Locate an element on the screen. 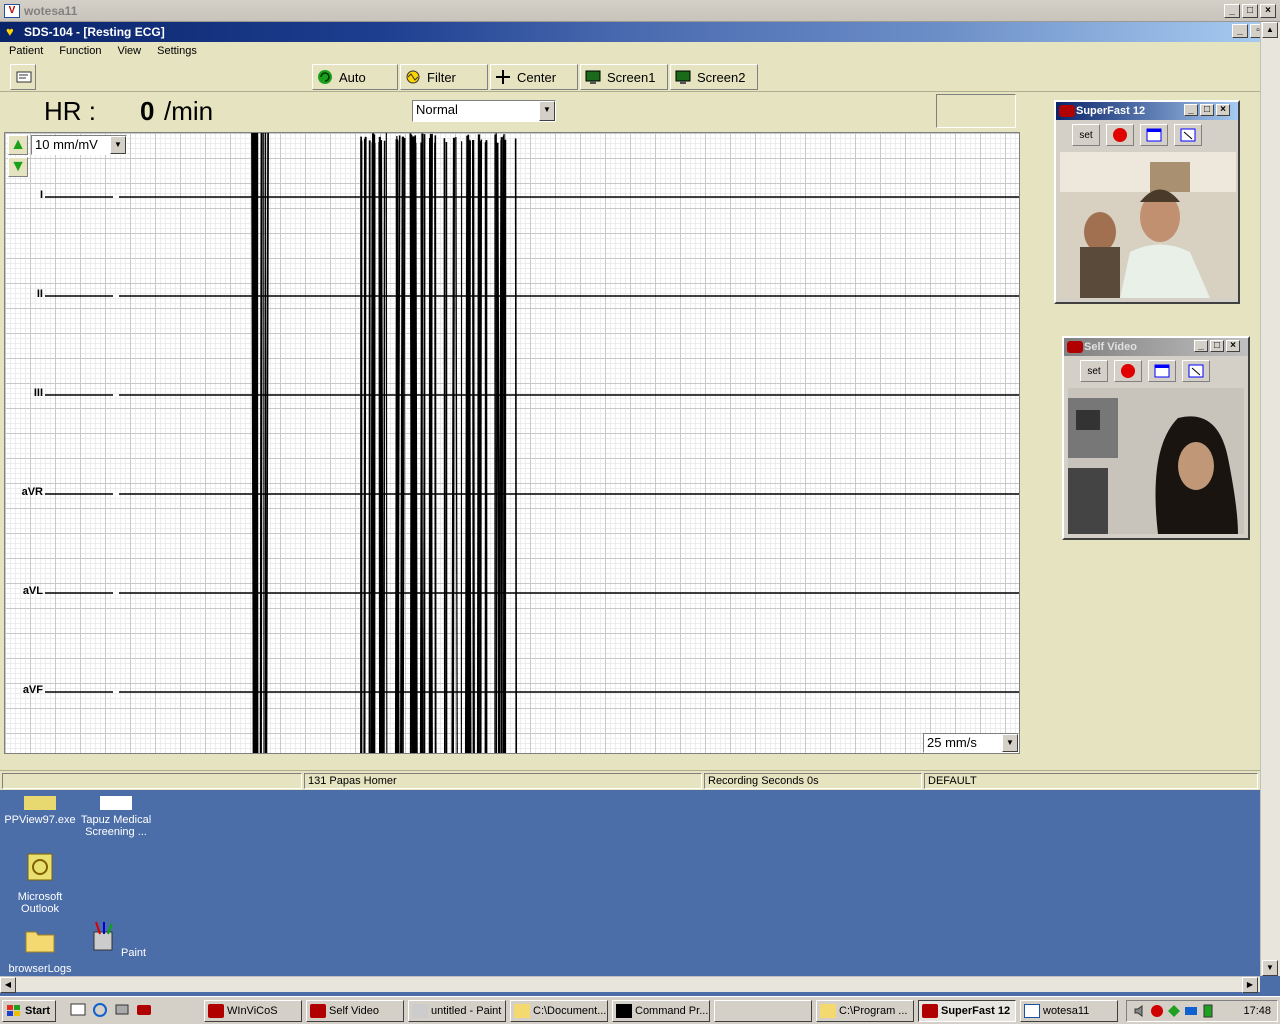 The image size is (1280, 1024). taskbar-item-self-video: Self Video is located at coordinates (355, 1011).